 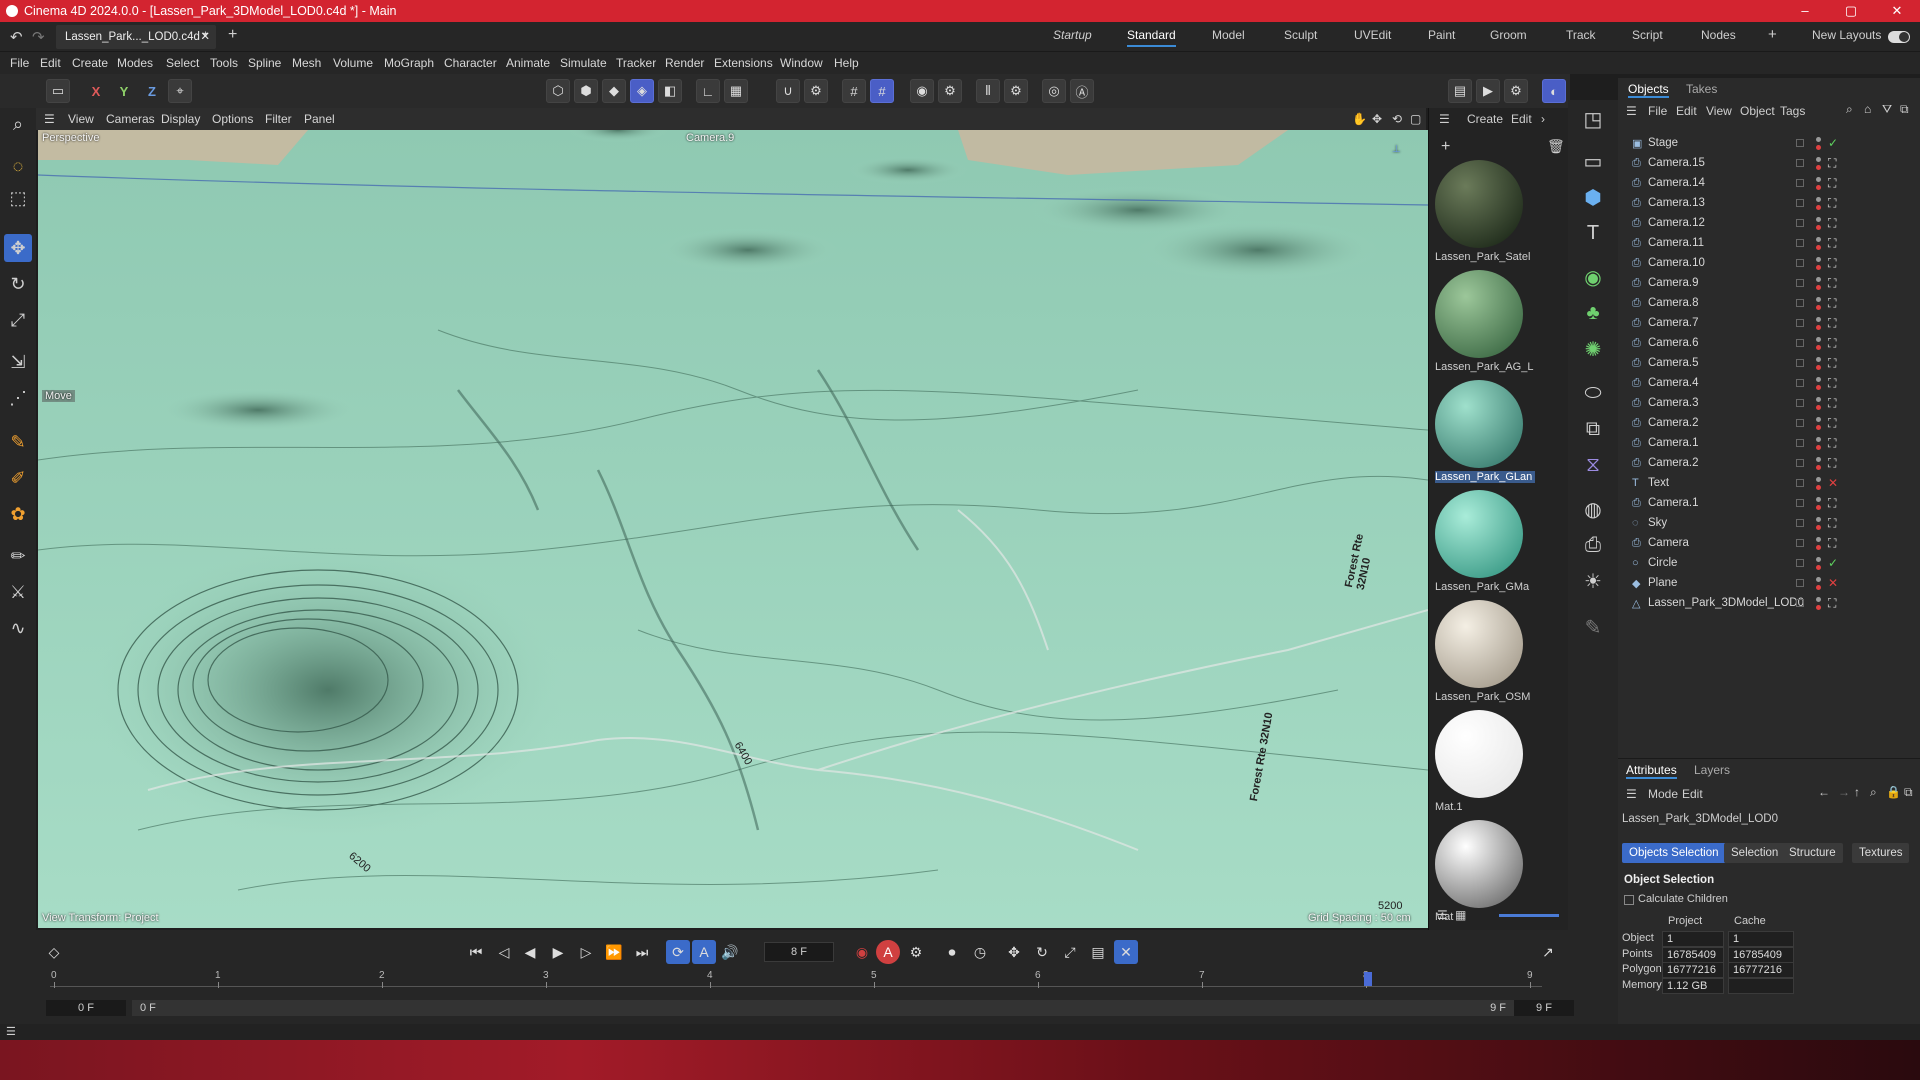 I want to click on new-layouts-toggle, so click(x=1899, y=37).